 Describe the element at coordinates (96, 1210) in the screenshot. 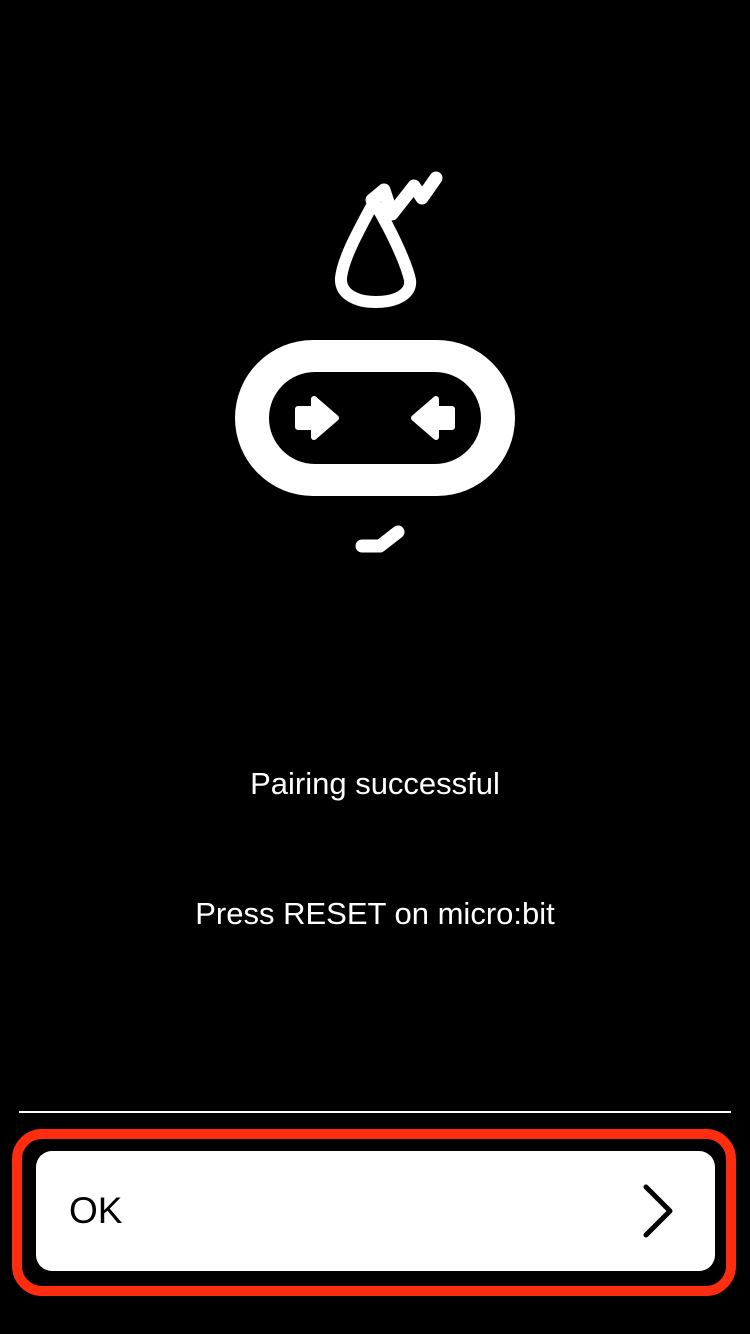

I see `ok-button-label: OK` at that location.